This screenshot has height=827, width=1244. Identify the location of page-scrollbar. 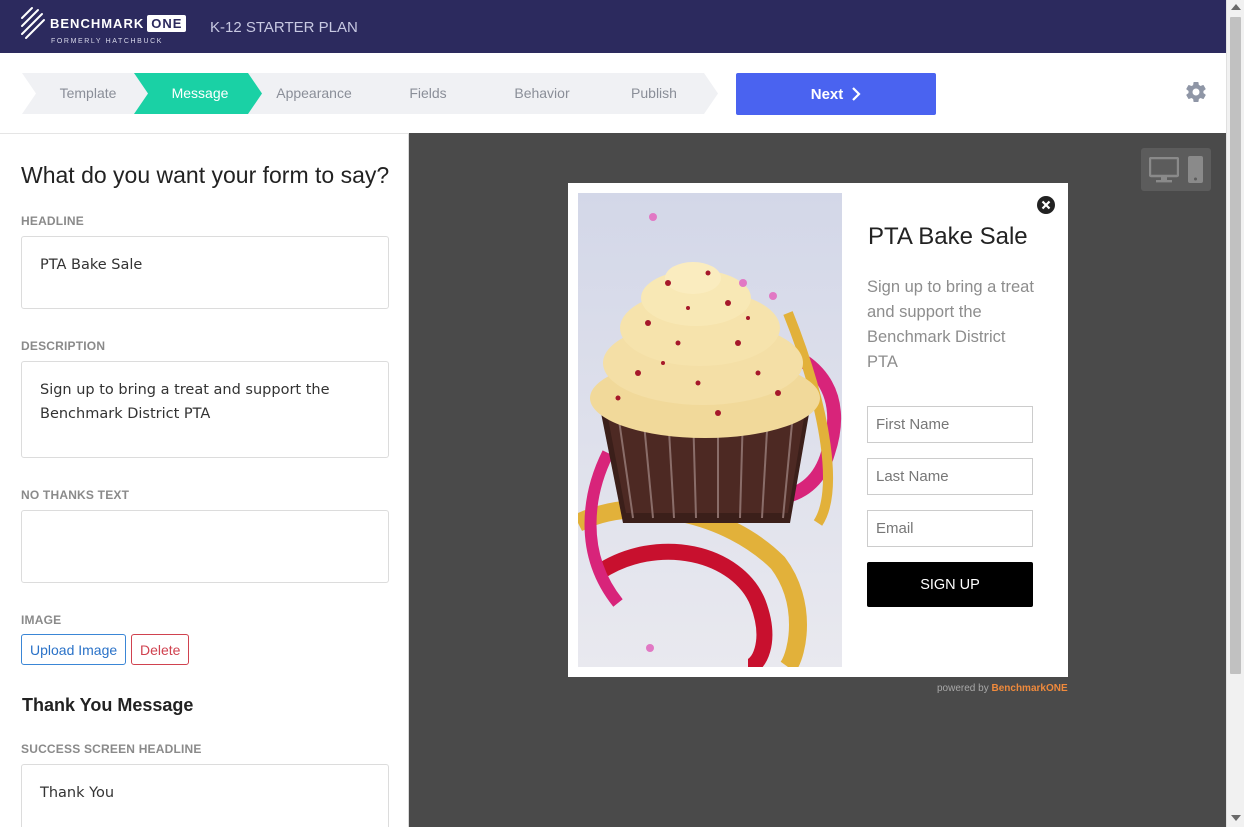
(1235, 413).